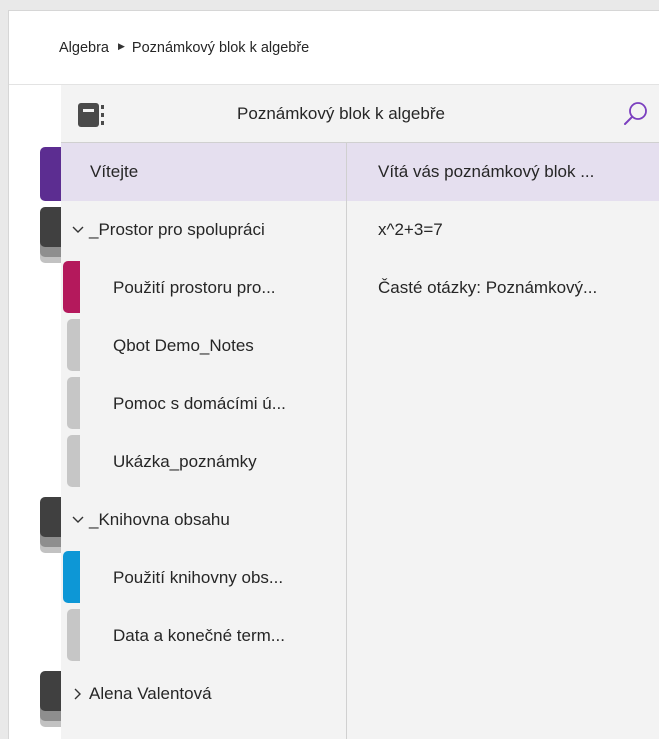 This screenshot has height=739, width=659. Describe the element at coordinates (84, 48) in the screenshot. I see `breadcrumb-notebook-group: Algebra` at that location.